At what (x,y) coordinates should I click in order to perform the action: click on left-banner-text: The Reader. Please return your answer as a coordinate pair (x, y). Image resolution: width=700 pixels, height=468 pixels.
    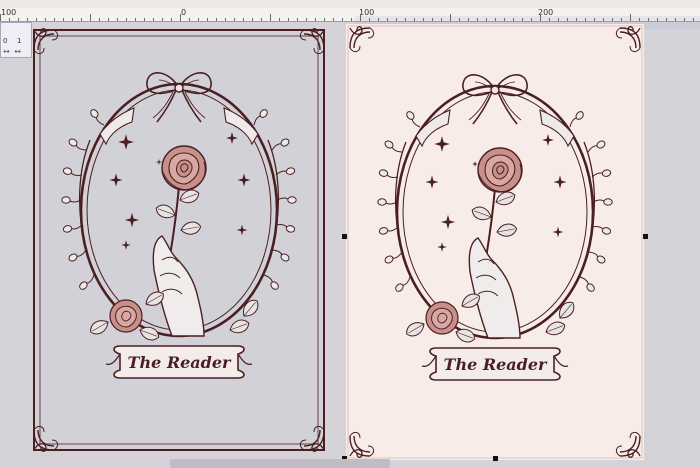
    Looking at the image, I should click on (180, 362).